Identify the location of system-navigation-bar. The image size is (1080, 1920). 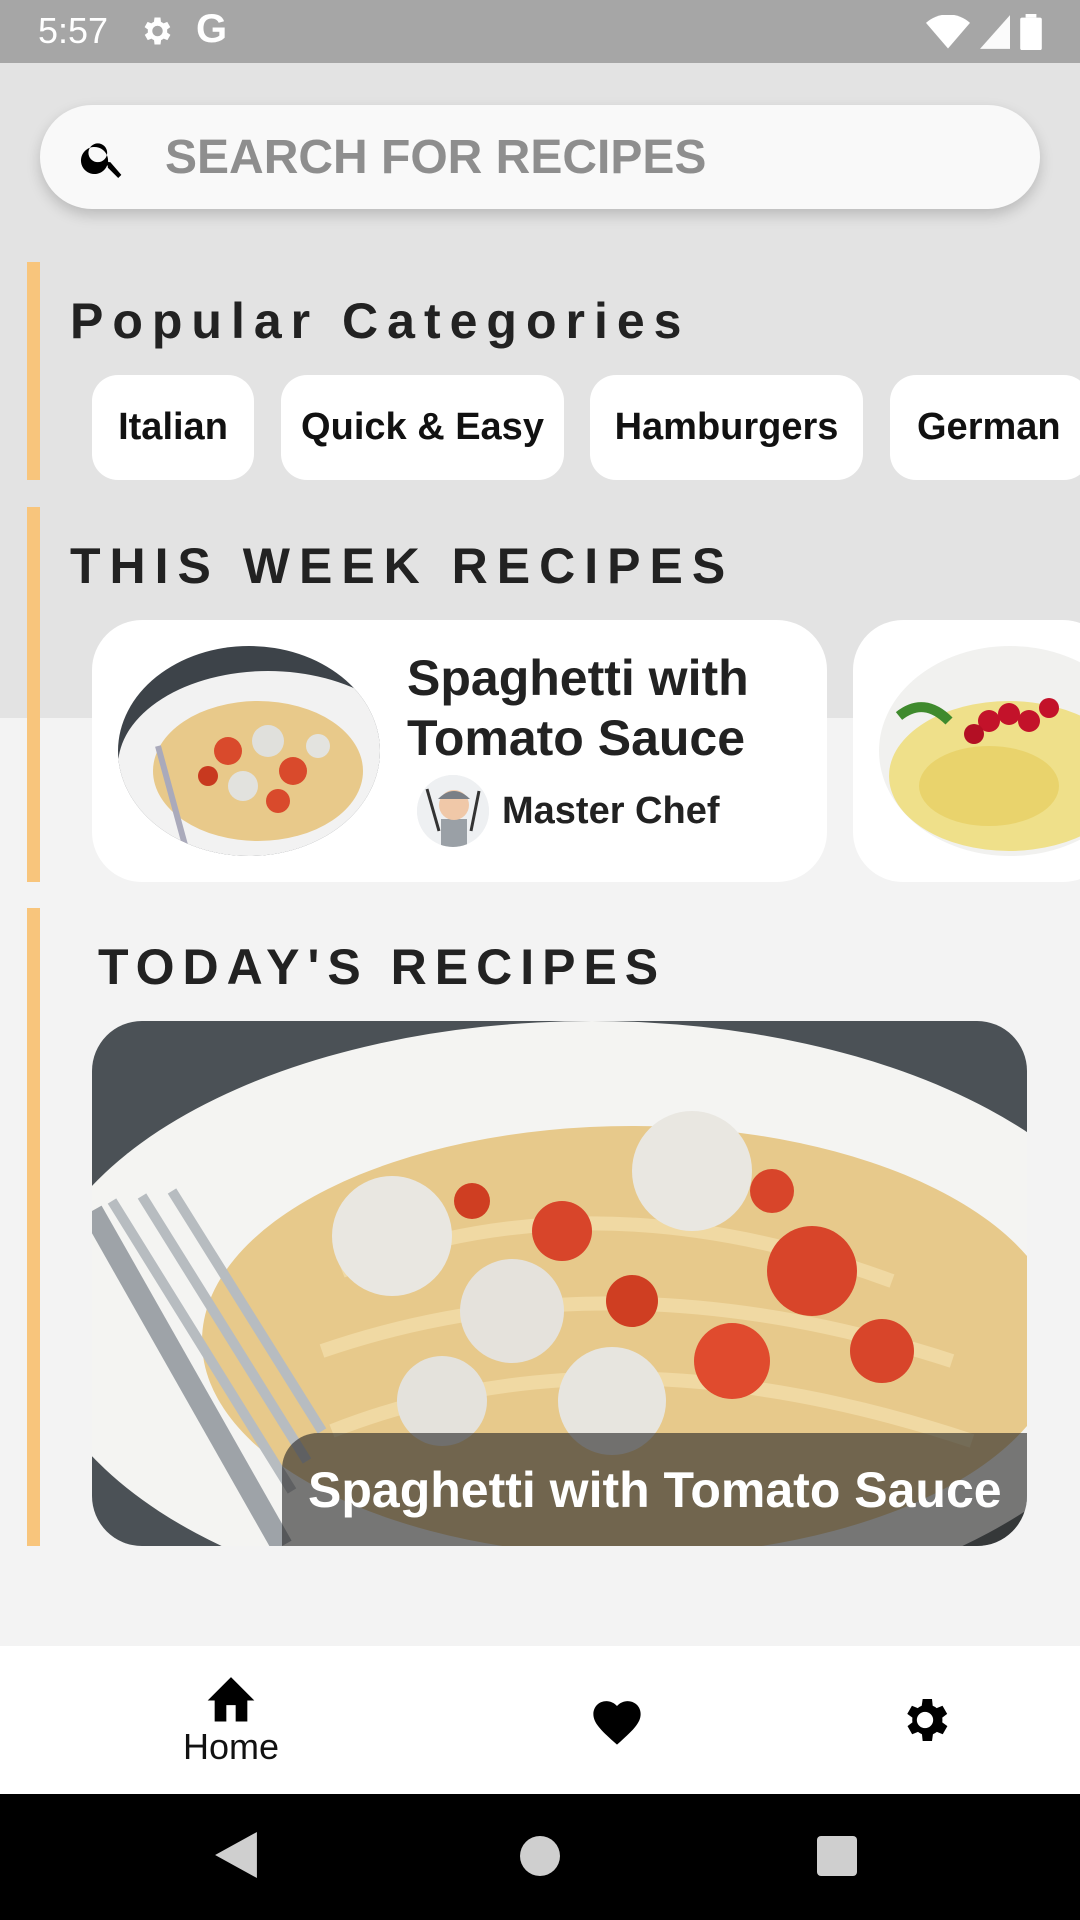
(540, 1857).